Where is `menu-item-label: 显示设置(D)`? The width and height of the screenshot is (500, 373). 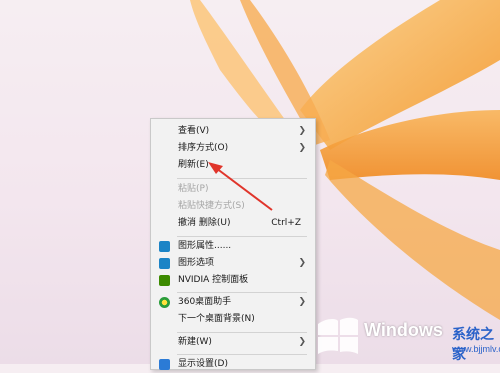
menu-item-label: 显示设置(D) is located at coordinates (203, 364).